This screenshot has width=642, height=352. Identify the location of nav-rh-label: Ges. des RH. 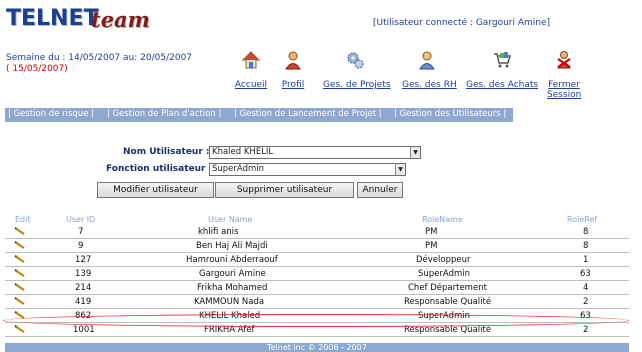
(429, 85).